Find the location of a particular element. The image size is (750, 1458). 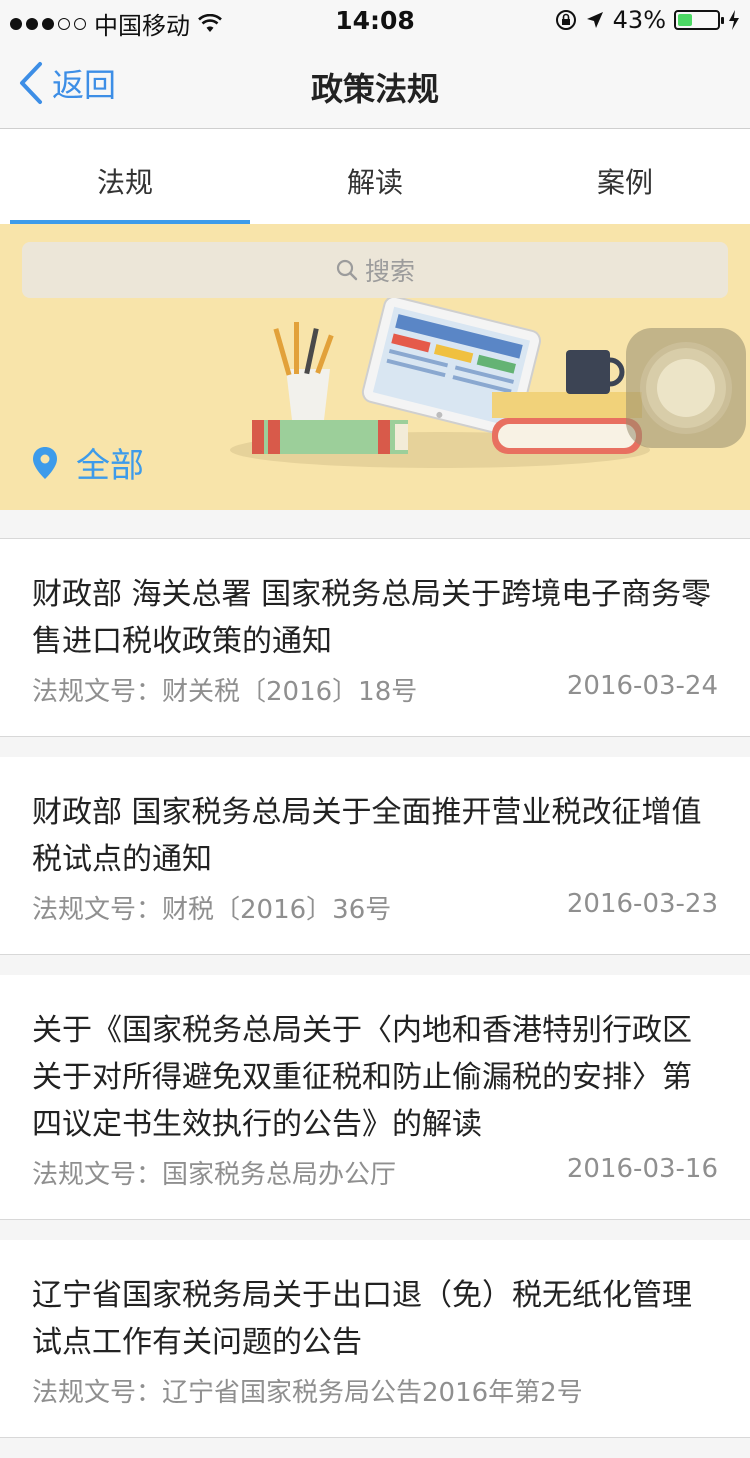

item-date: 2016-03-23 is located at coordinates (642, 904).